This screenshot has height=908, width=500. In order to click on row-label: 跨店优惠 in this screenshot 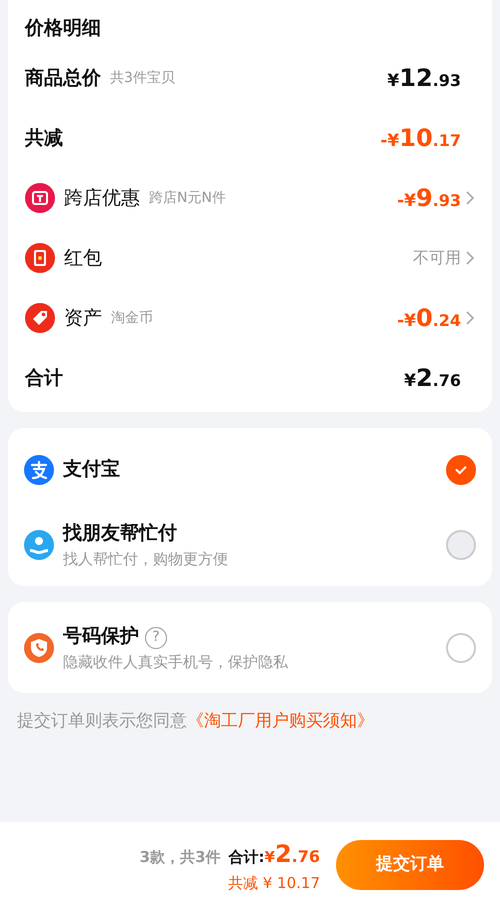, I will do `click(102, 198)`.